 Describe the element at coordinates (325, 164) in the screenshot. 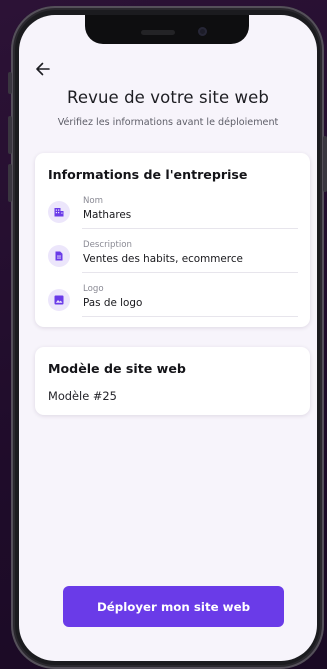

I see `phone-power-button` at that location.